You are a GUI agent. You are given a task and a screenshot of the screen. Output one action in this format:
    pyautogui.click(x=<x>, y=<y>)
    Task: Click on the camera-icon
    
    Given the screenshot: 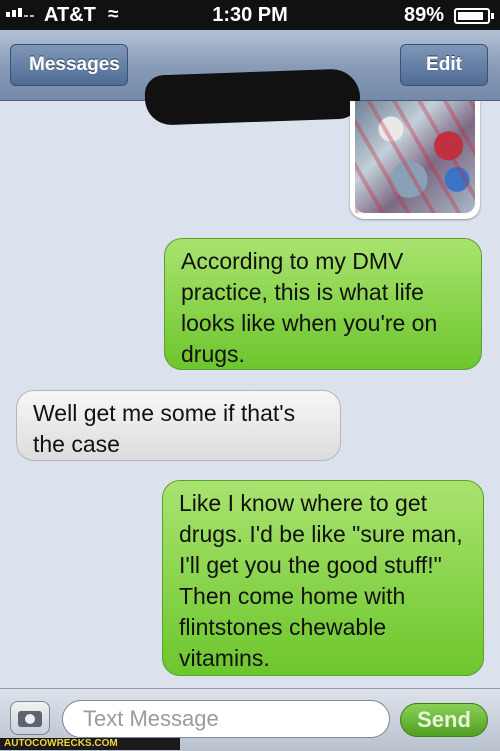 What is the action you would take?
    pyautogui.click(x=30, y=718)
    